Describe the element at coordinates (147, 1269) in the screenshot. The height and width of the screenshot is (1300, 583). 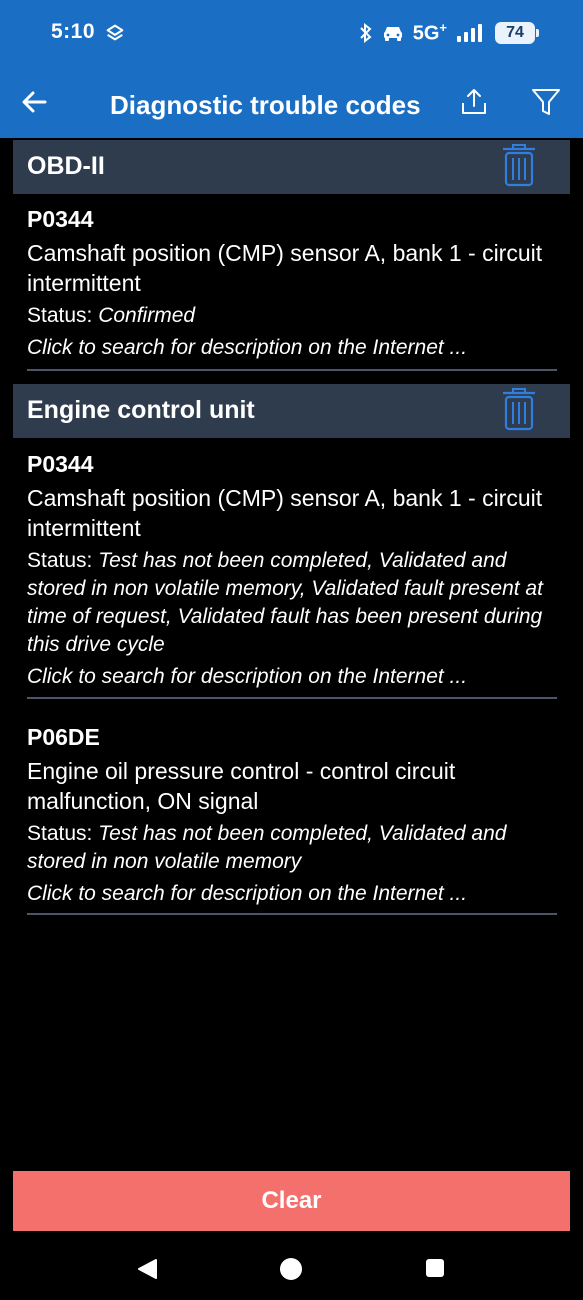
I see `nav-back-icon` at that location.